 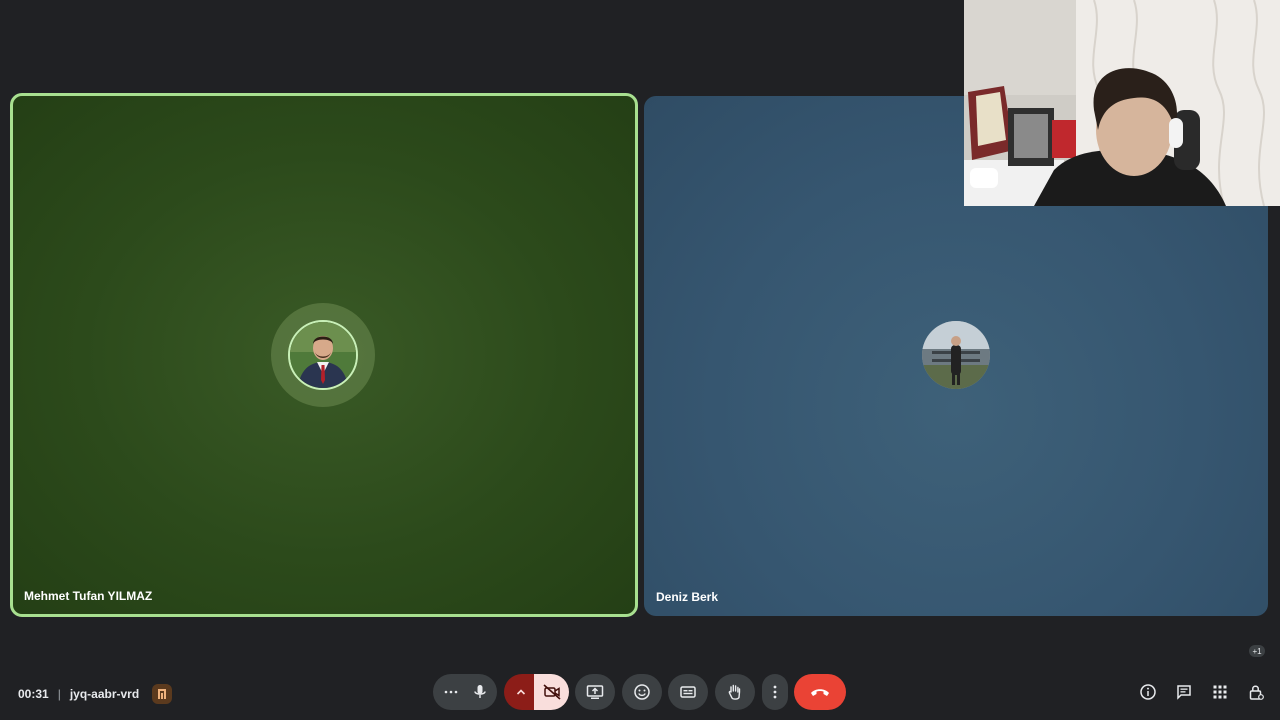 I want to click on chat-icon, so click(x=1184, y=692).